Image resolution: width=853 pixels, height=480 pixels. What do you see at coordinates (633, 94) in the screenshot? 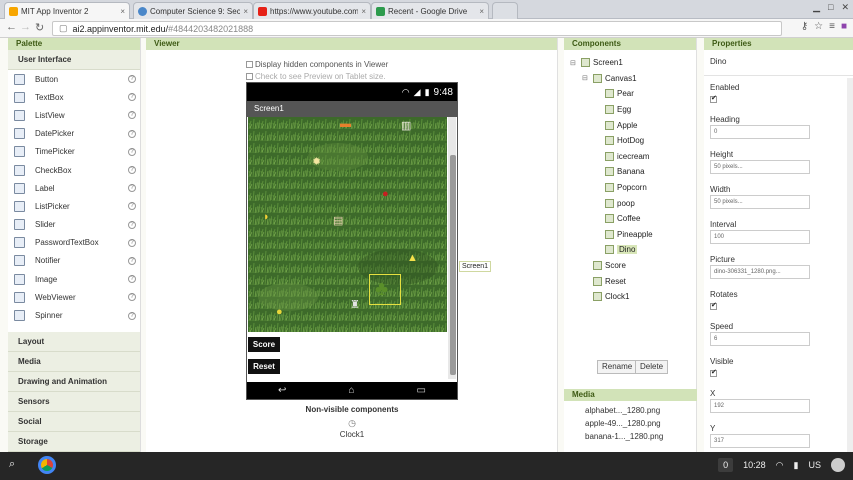
I see `tree-item-pear: Pear` at bounding box center [633, 94].